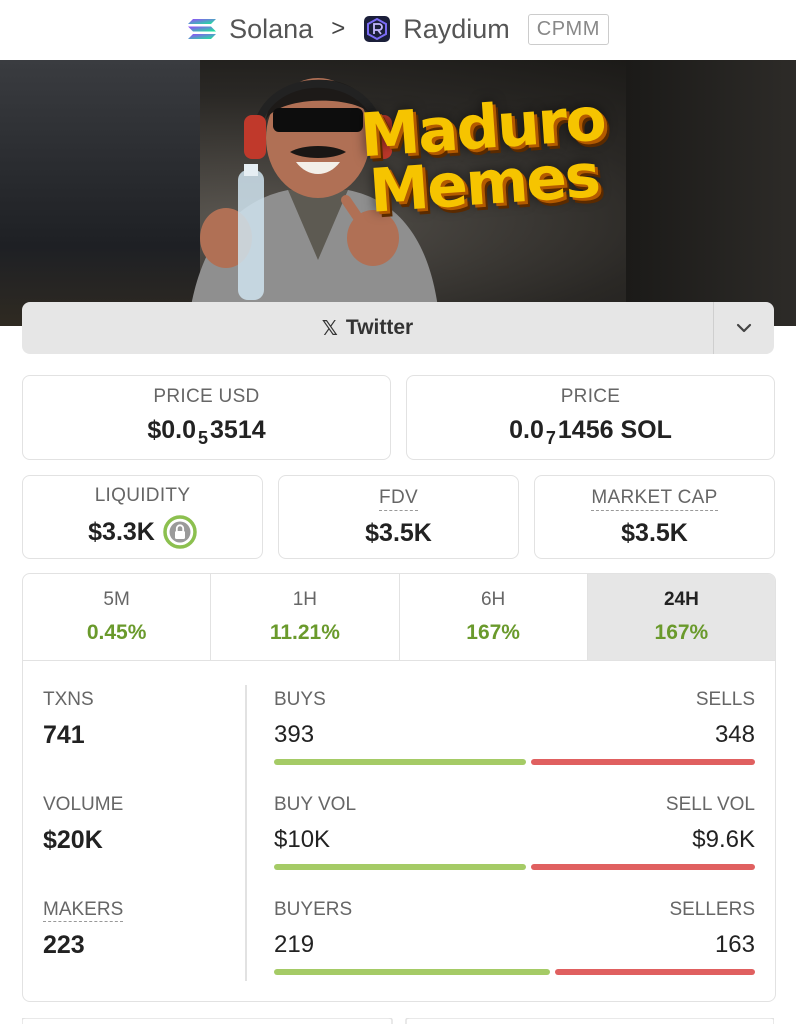 The width and height of the screenshot is (796, 1024). What do you see at coordinates (305, 599) in the screenshot?
I see `tab-label: 1H` at bounding box center [305, 599].